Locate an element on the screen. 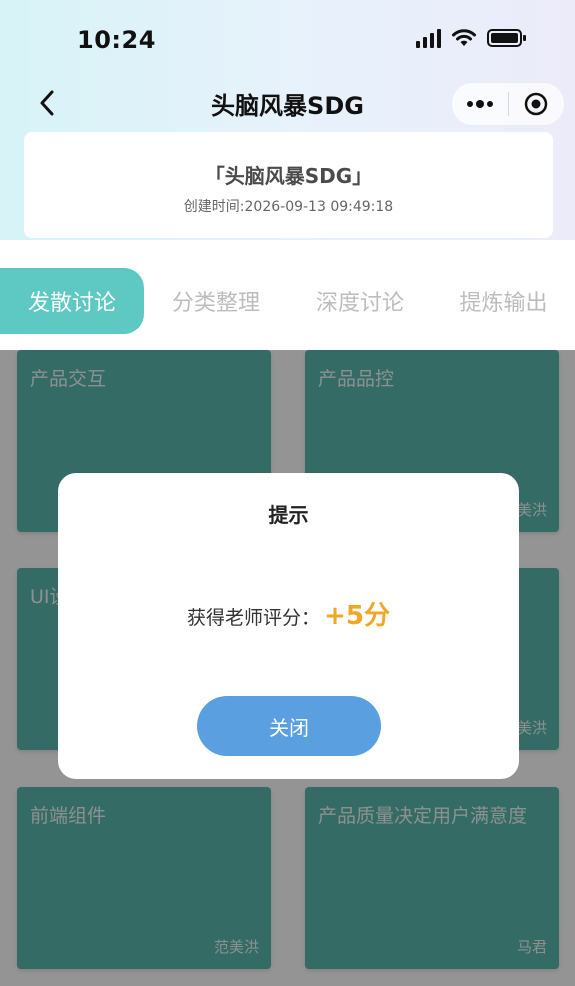 Image resolution: width=575 pixels, height=986 pixels. target-circle-icon is located at coordinates (536, 104).